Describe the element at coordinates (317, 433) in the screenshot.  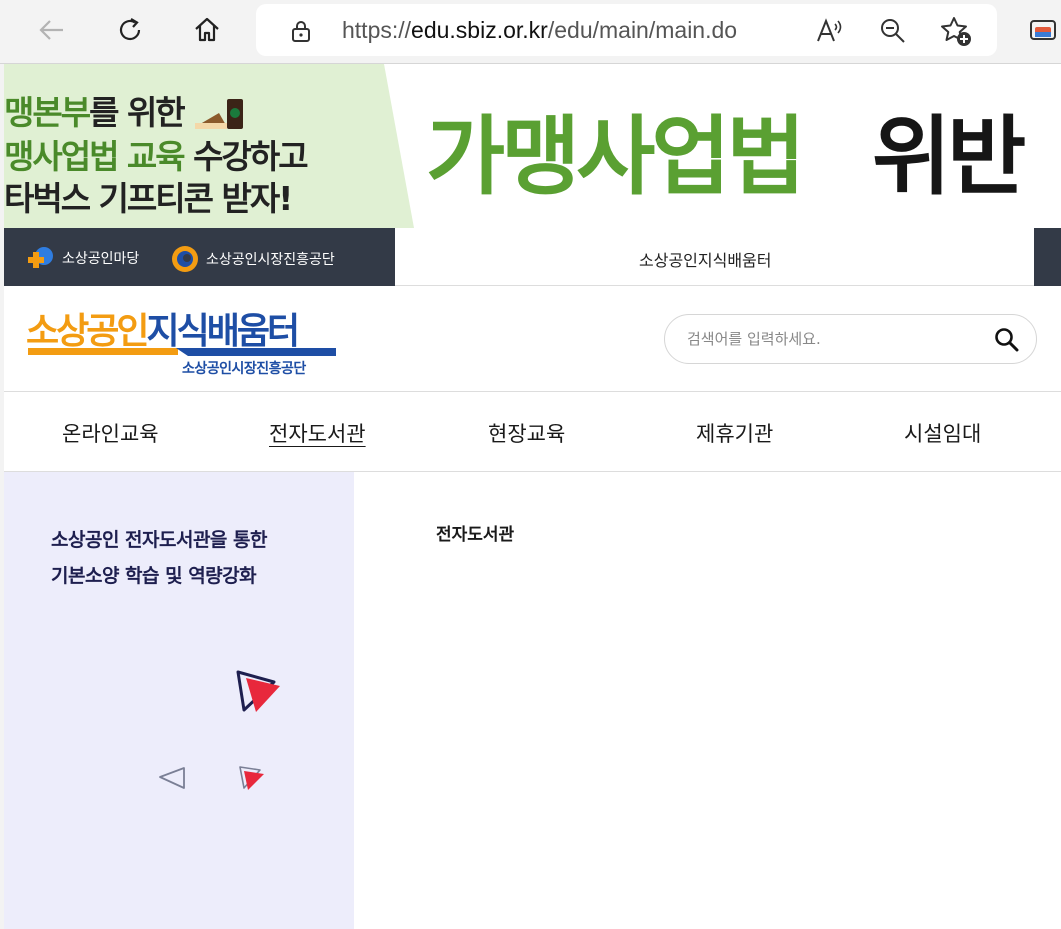
I see `nav-e-library: 전자도서관` at that location.